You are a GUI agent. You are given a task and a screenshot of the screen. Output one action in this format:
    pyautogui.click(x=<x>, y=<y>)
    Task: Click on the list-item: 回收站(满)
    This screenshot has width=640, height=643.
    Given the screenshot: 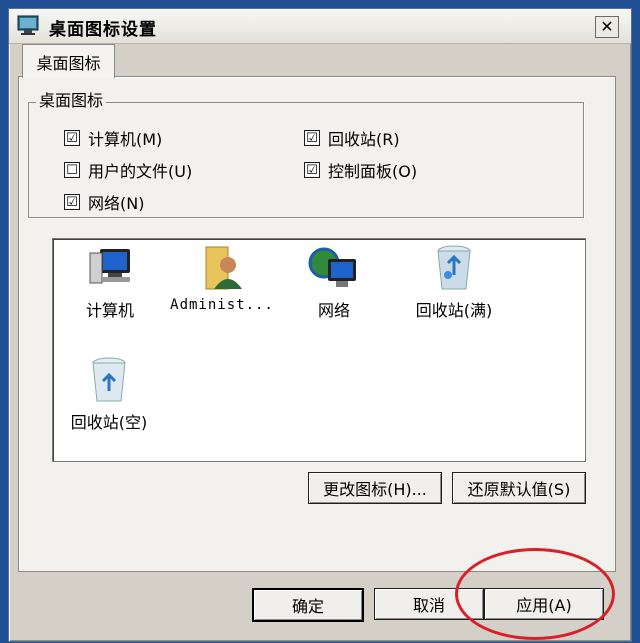 What is the action you would take?
    pyautogui.click(x=454, y=282)
    